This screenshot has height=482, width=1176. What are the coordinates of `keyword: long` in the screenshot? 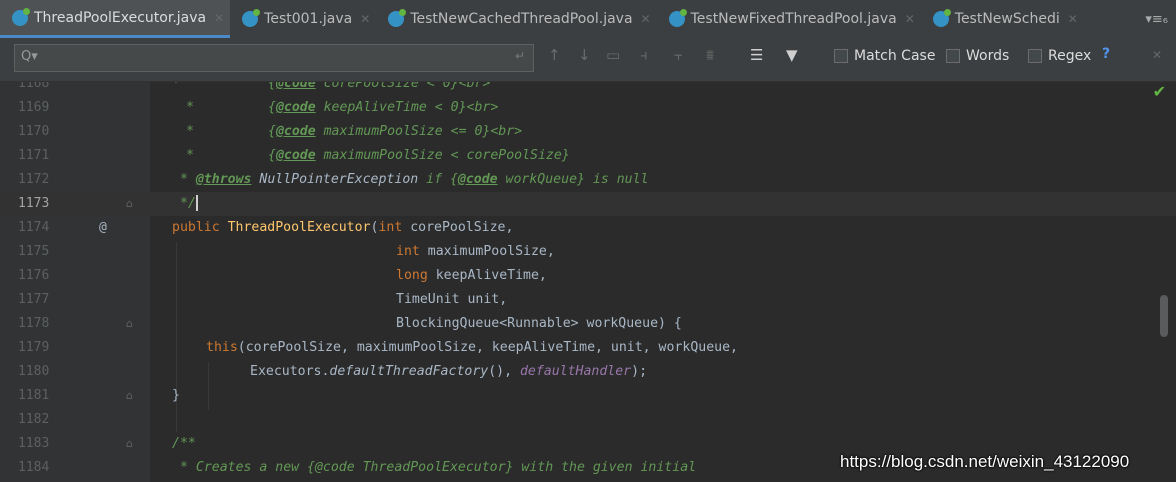 It's located at (412, 275).